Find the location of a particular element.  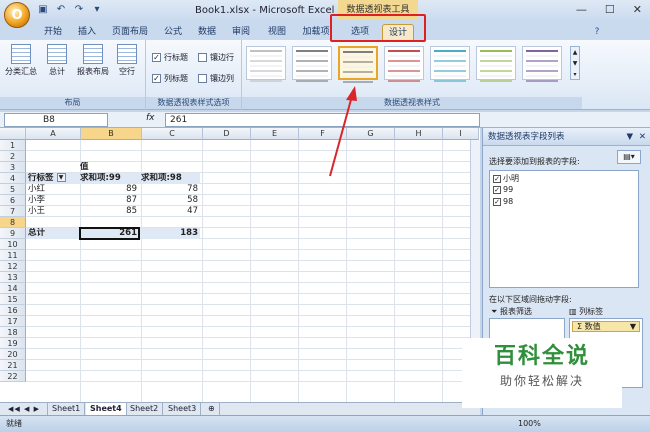

style-options-label: 数据透视表样式选项 is located at coordinates (193, 103).